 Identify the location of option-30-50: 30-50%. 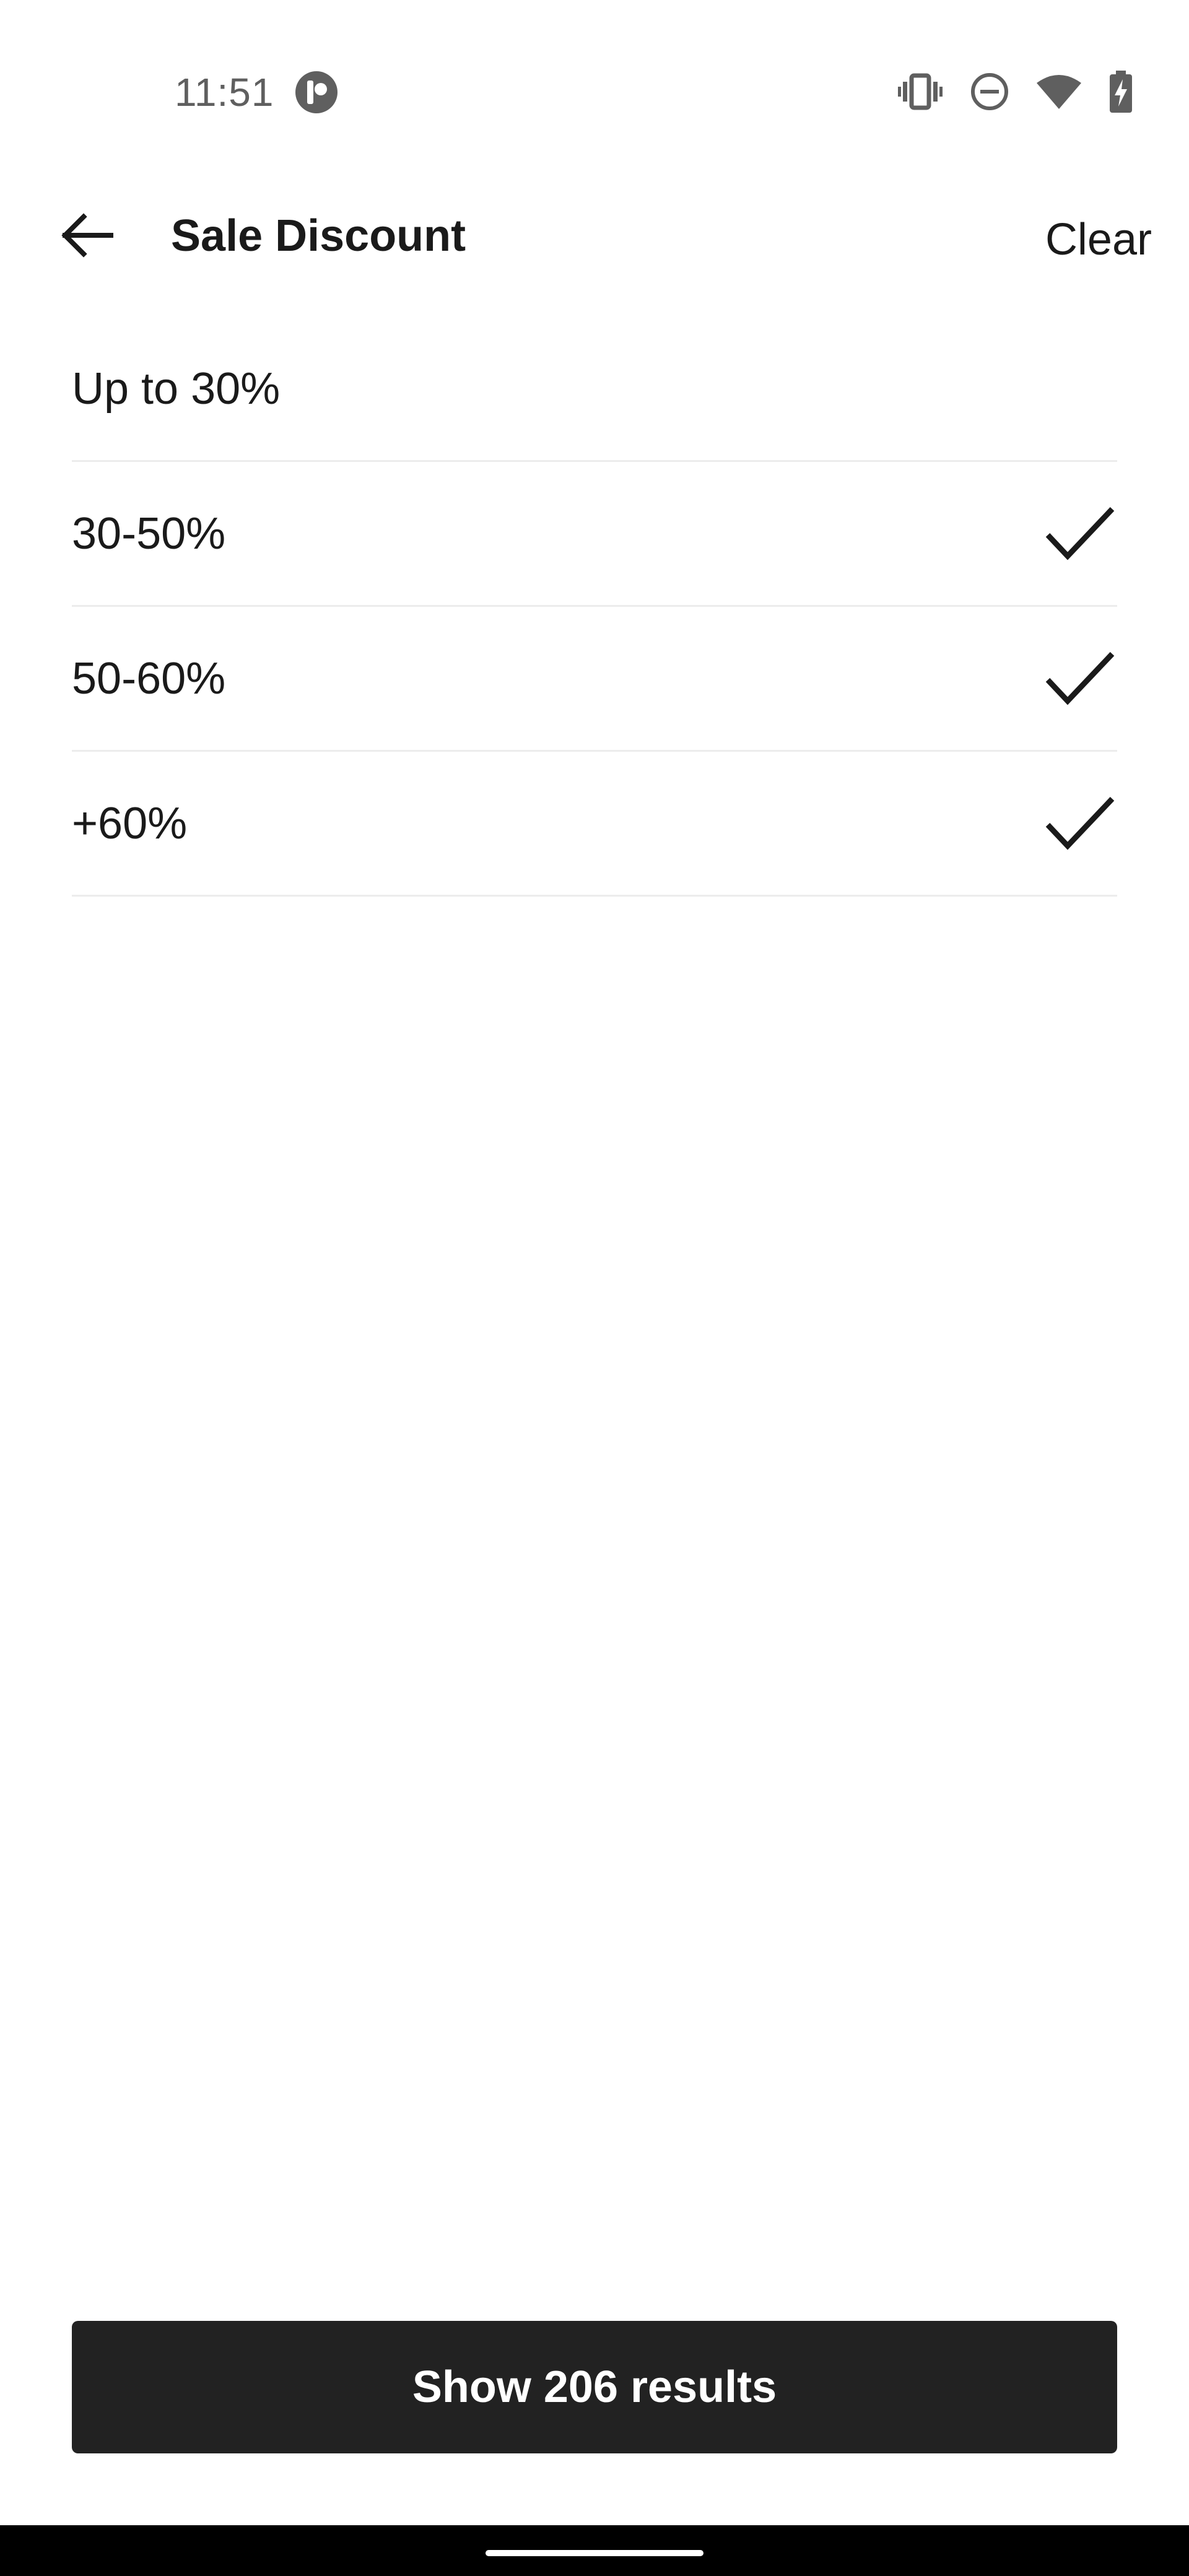
(594, 534).